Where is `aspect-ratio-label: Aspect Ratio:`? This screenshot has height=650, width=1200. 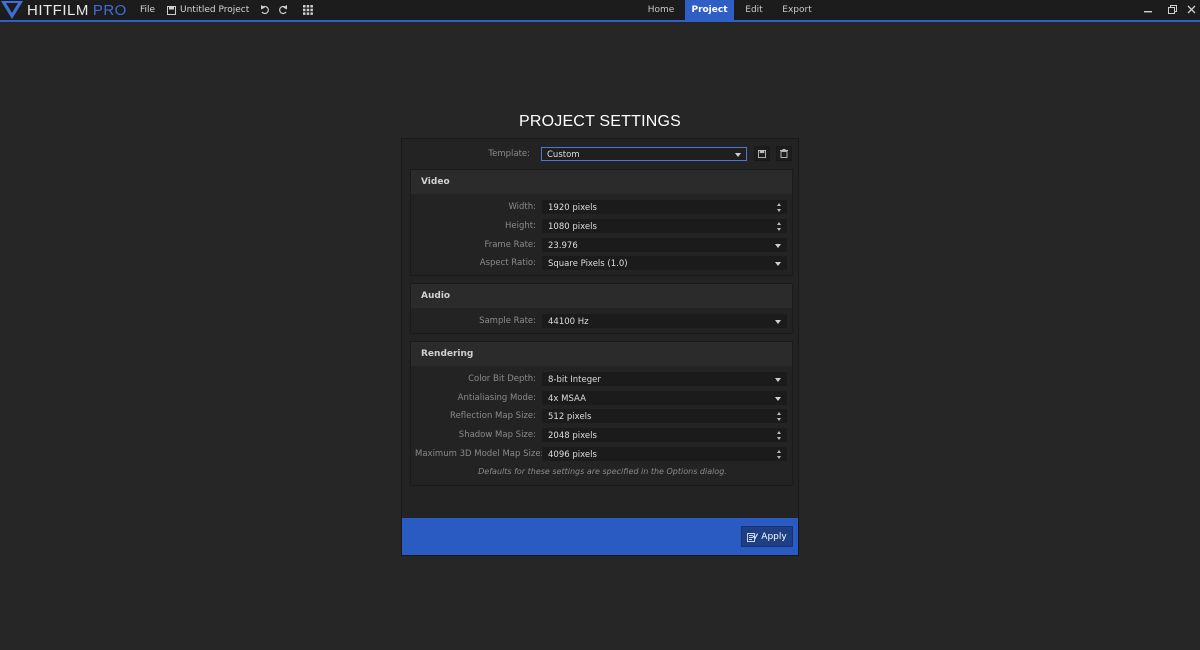 aspect-ratio-label: Aspect Ratio: is located at coordinates (507, 263).